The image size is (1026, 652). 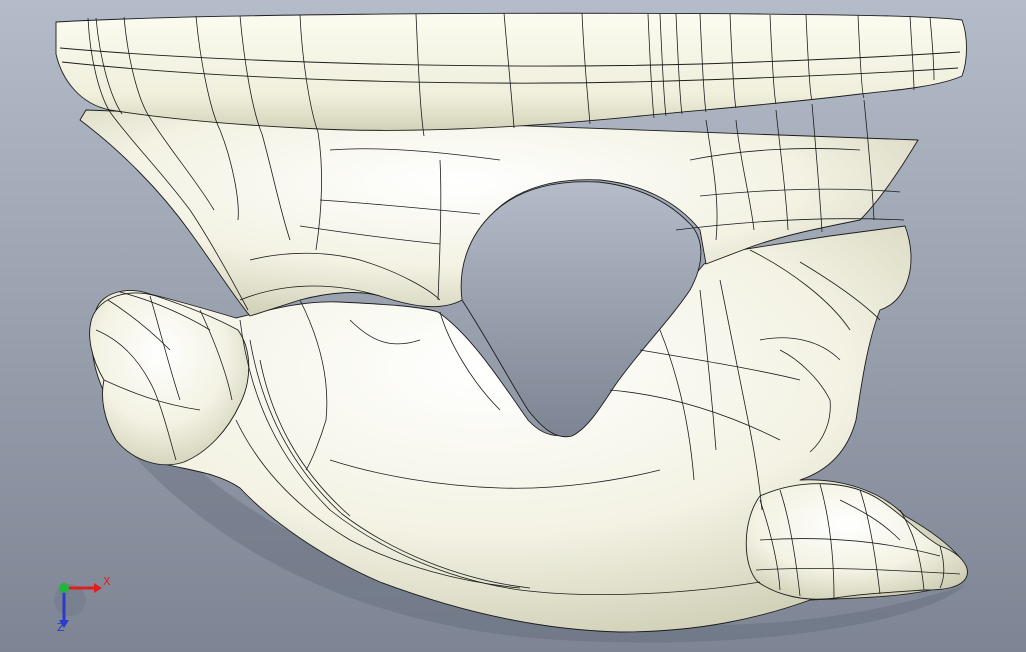 I want to click on x-axis-arrowhead, so click(x=98, y=588).